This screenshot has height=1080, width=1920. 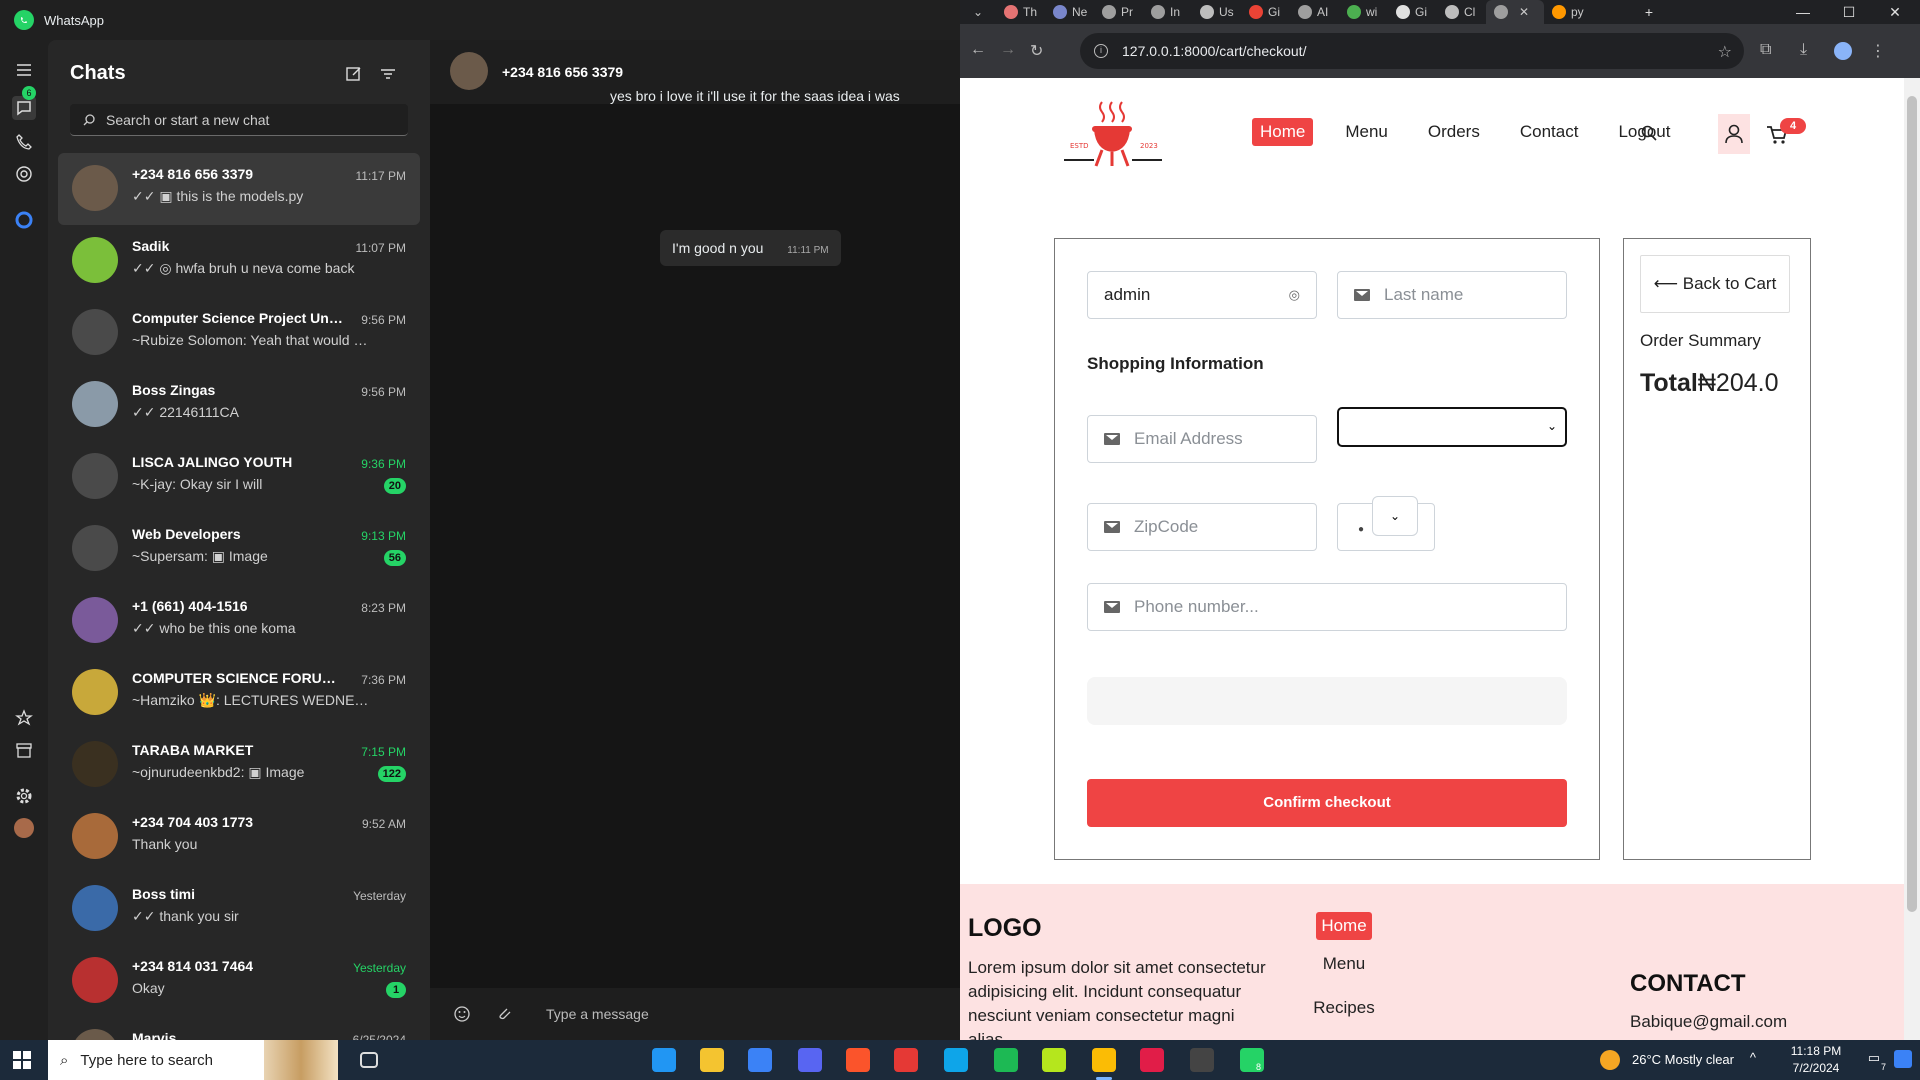 I want to click on profile-avatar, so click(x=24, y=828).